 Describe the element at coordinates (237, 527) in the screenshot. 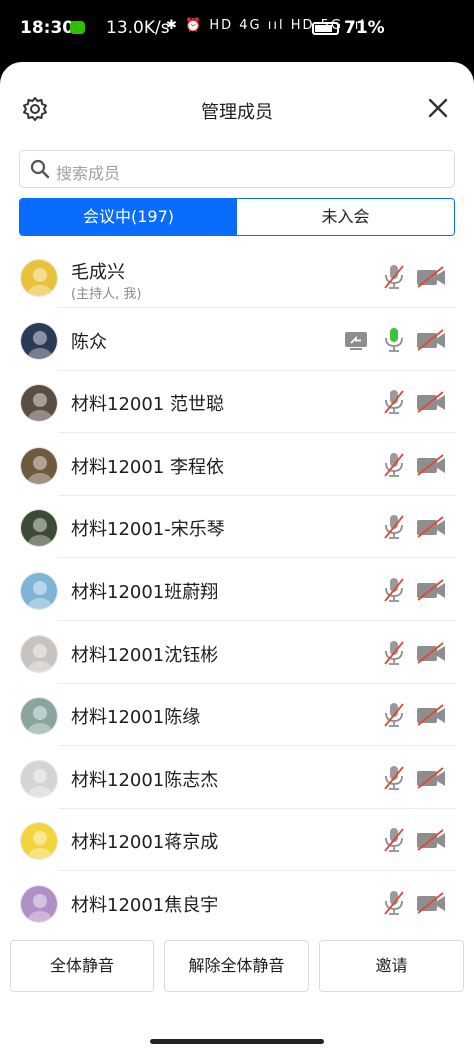

I see `member-row: 材料12001-宋乐琴` at that location.